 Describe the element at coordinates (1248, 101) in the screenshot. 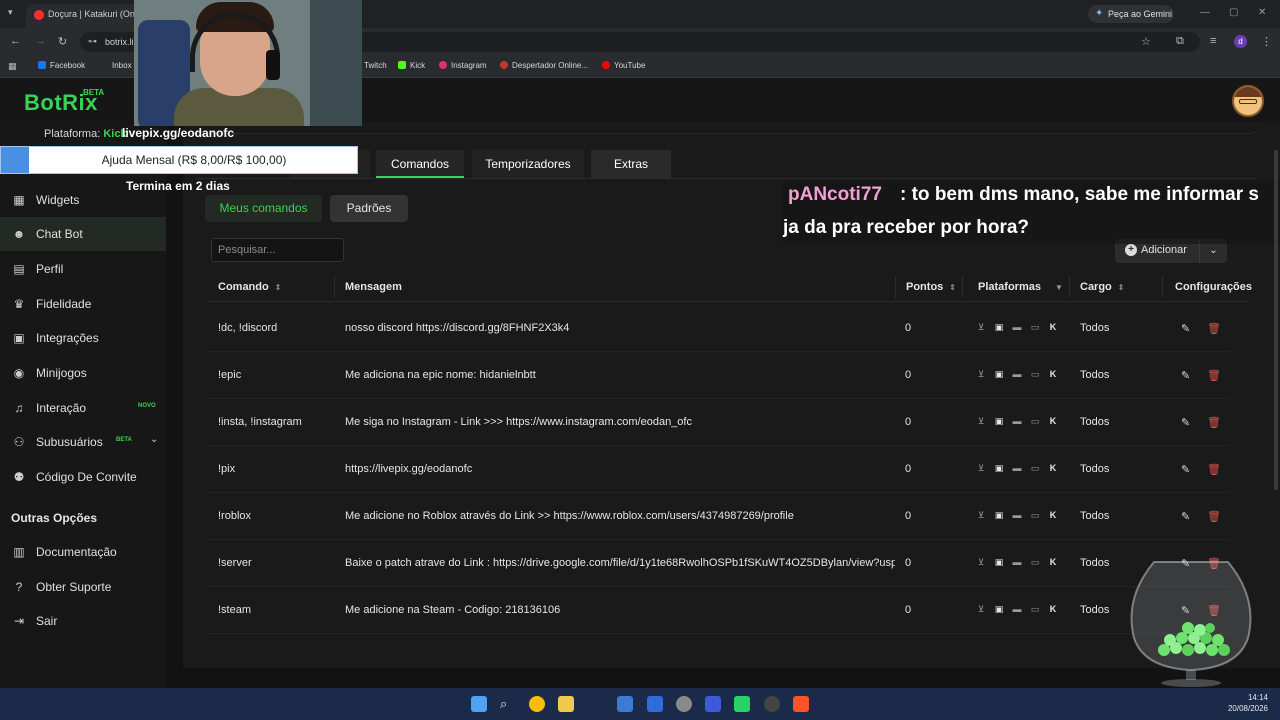

I see `user-avatar` at that location.